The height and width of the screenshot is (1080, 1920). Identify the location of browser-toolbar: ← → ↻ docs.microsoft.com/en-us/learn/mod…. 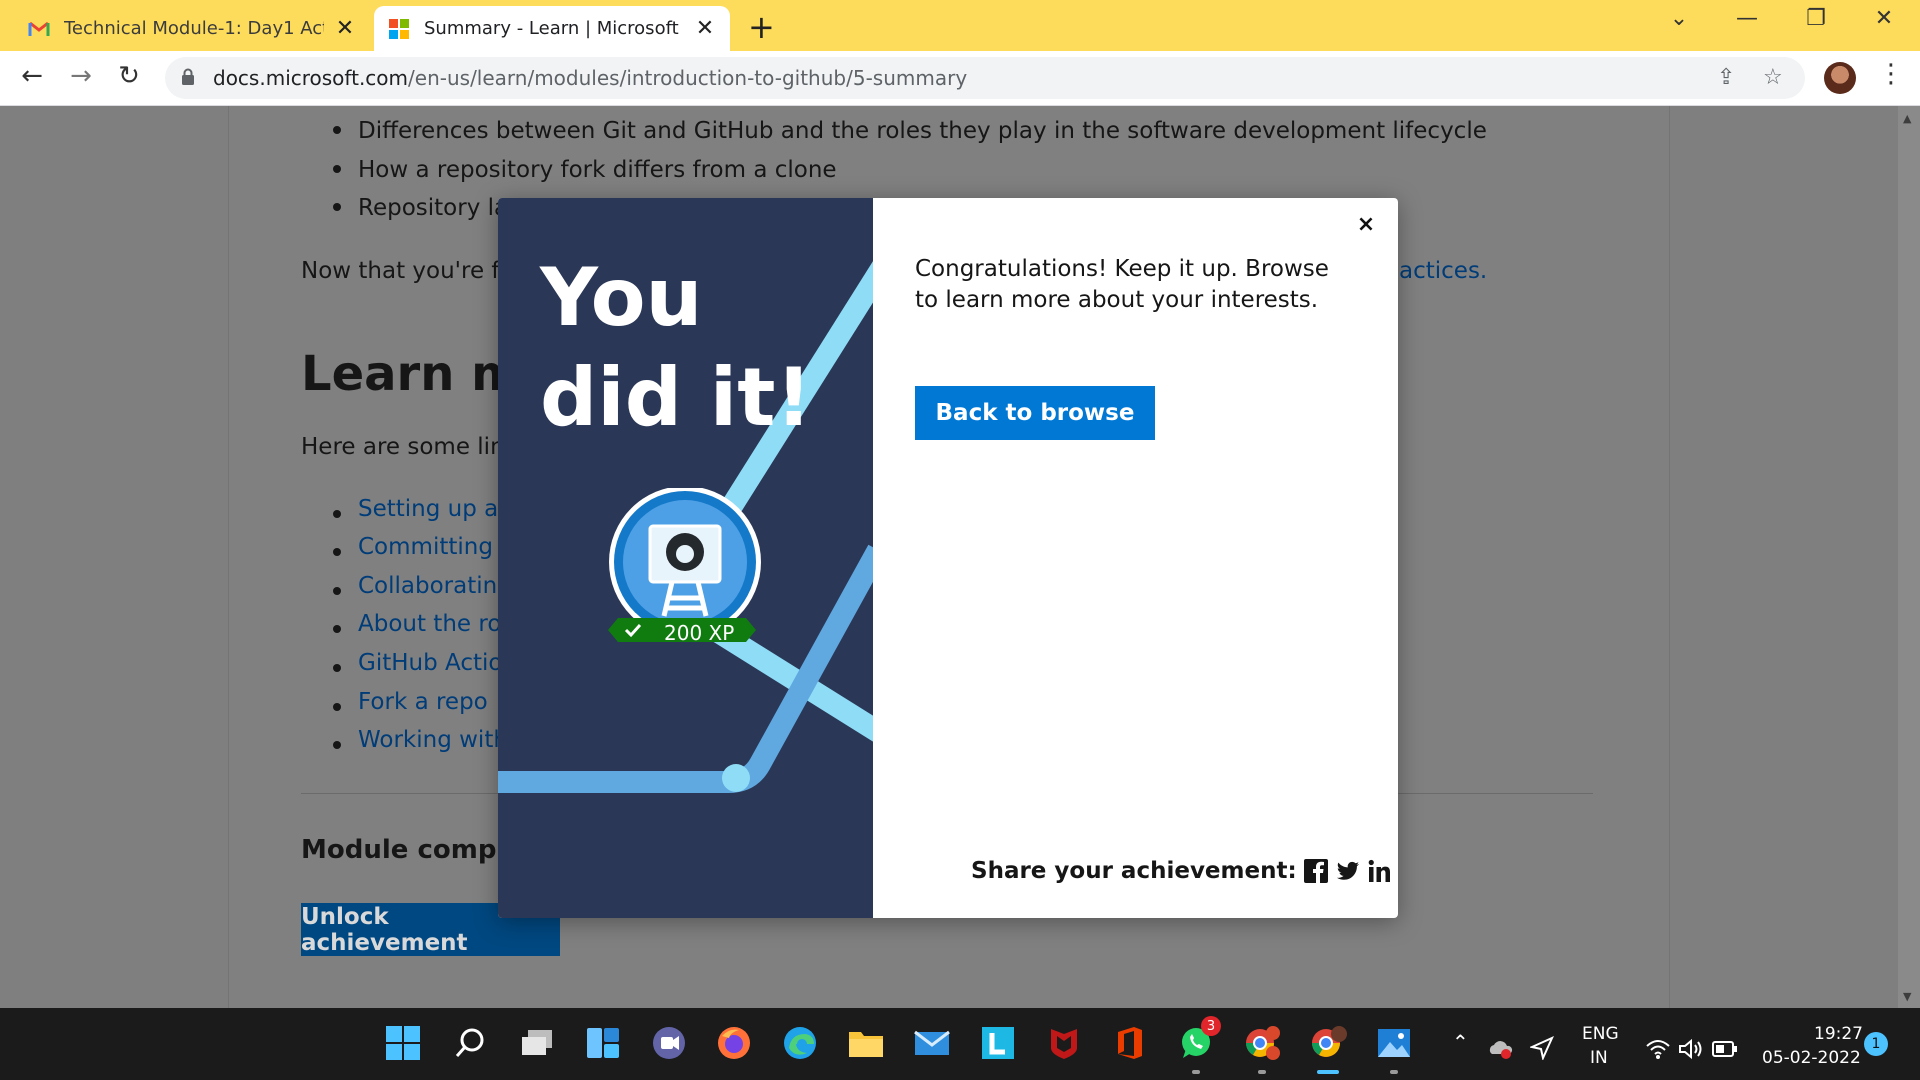
(960, 78).